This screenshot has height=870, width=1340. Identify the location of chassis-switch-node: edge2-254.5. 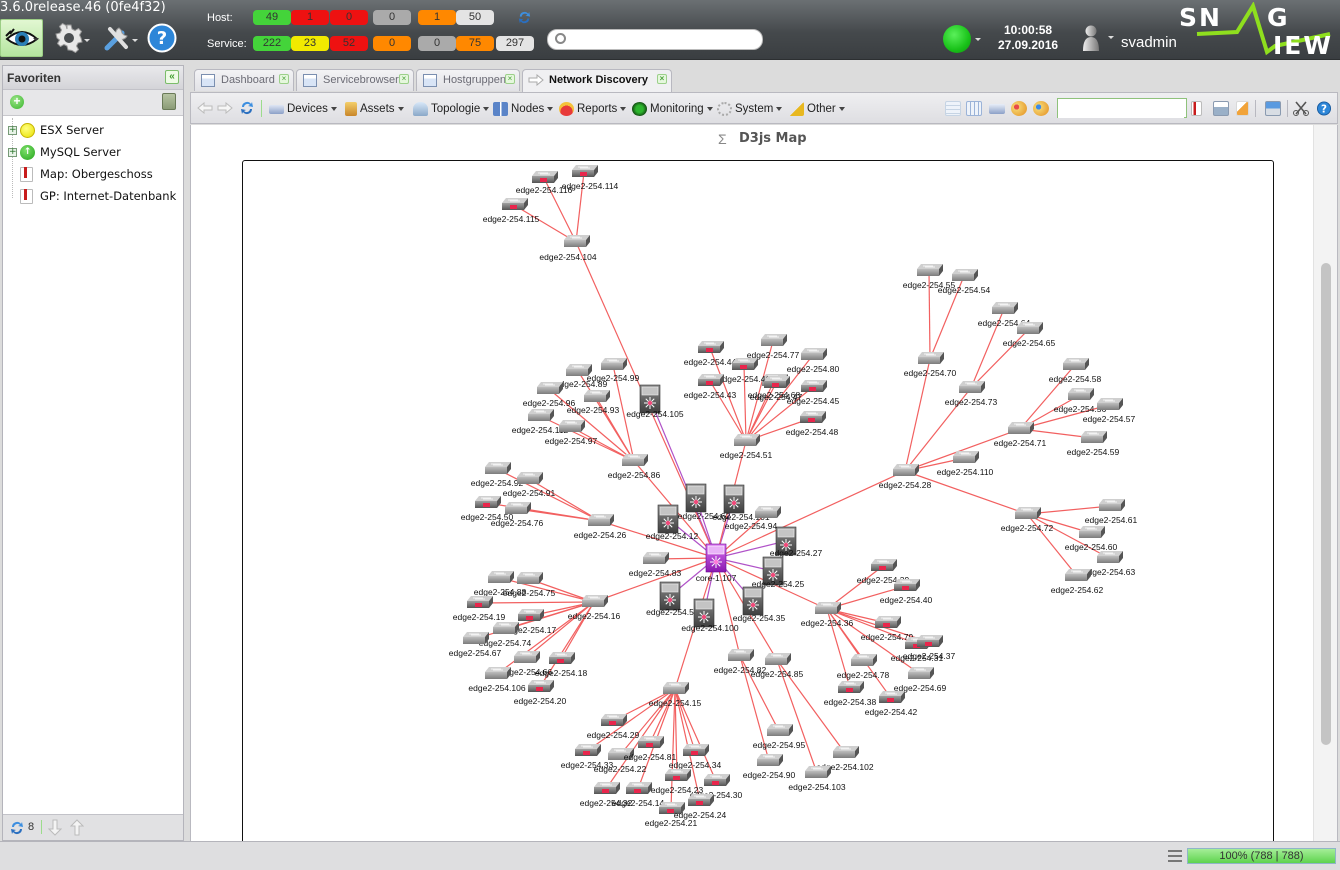
(670, 599).